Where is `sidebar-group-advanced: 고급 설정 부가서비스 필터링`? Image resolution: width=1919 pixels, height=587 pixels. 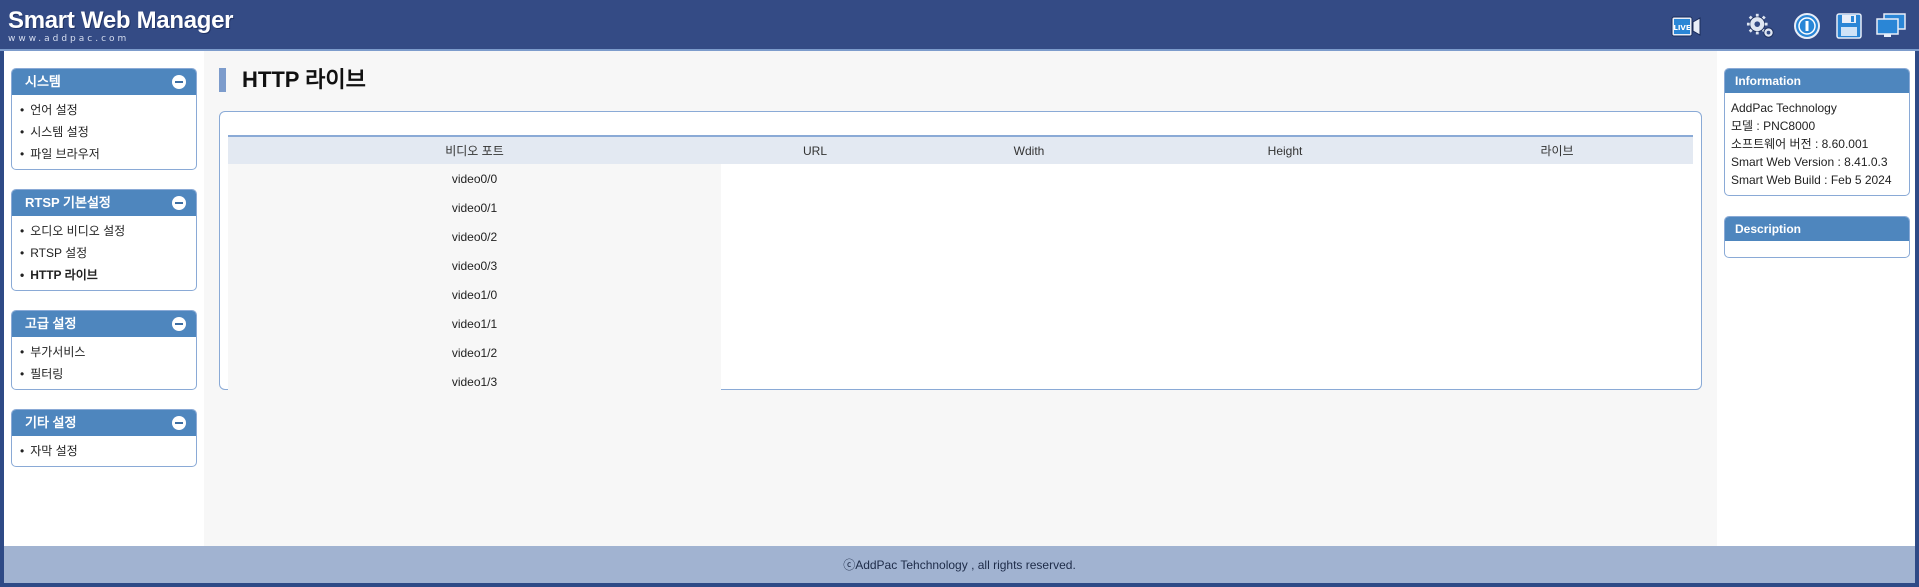 sidebar-group-advanced: 고급 설정 부가서비스 필터링 is located at coordinates (104, 350).